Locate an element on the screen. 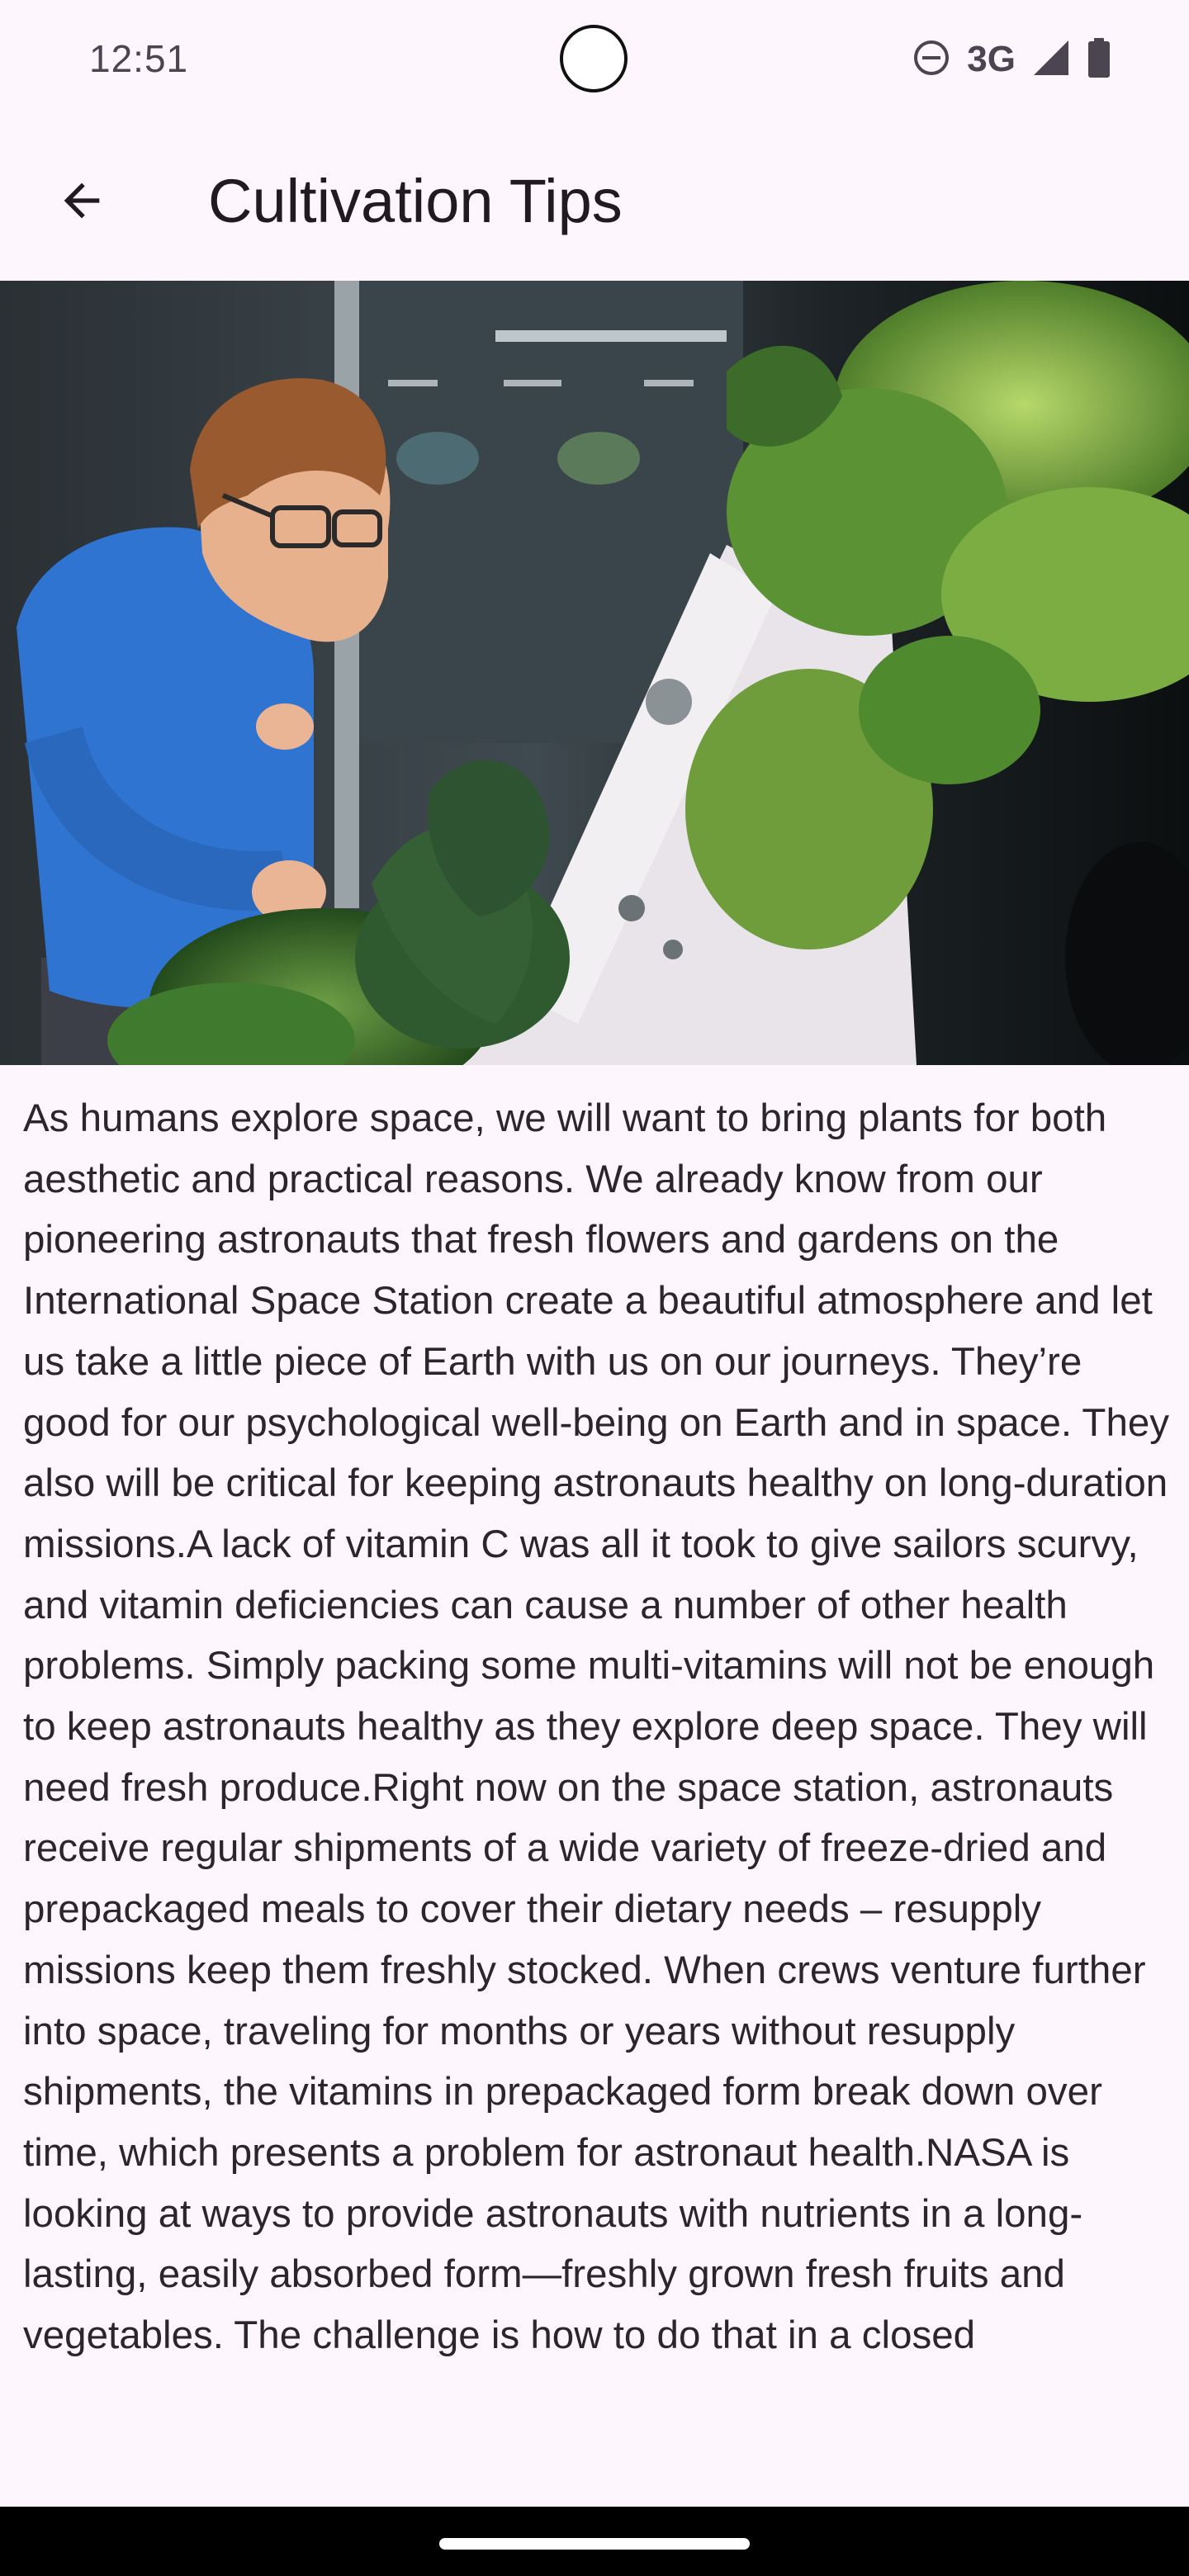 The image size is (1189, 2576). status-bar: 12:51 3G is located at coordinates (594, 62).